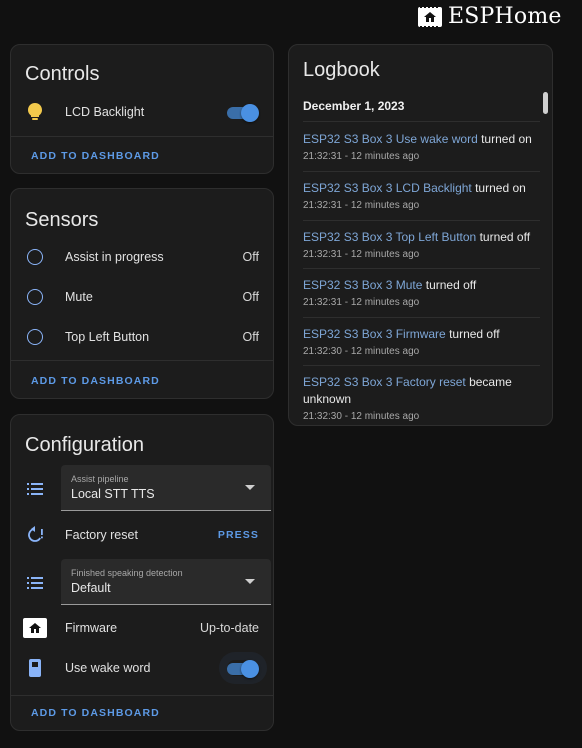 The image size is (582, 748). I want to click on press-button: PRESS, so click(238, 535).